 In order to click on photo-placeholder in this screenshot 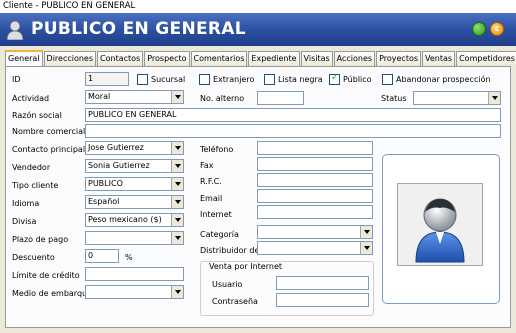, I will do `click(440, 224)`.